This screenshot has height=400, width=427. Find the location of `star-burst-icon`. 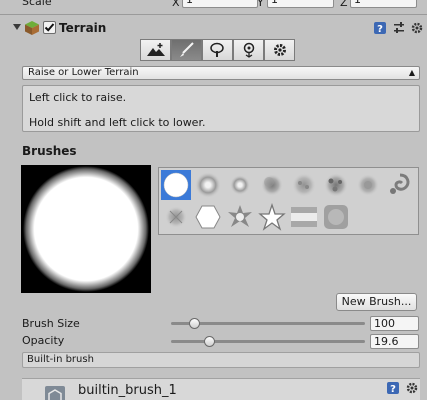

star-burst-icon is located at coordinates (240, 216).